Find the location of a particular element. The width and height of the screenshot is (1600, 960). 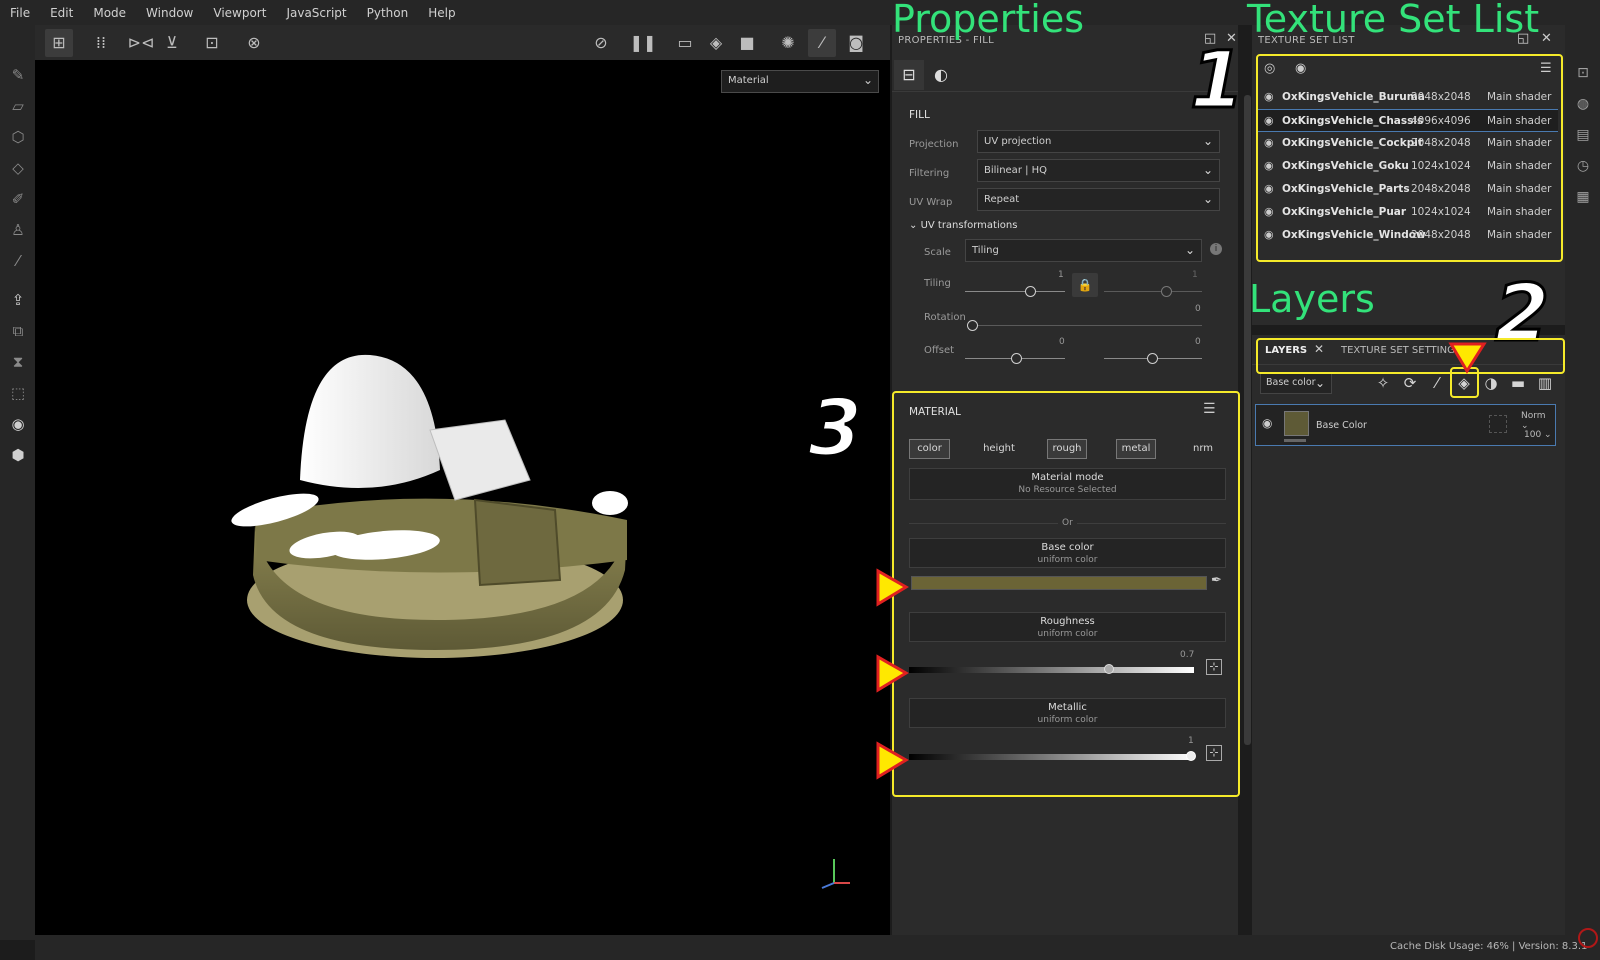

scale-label: Scale is located at coordinates (937, 252).